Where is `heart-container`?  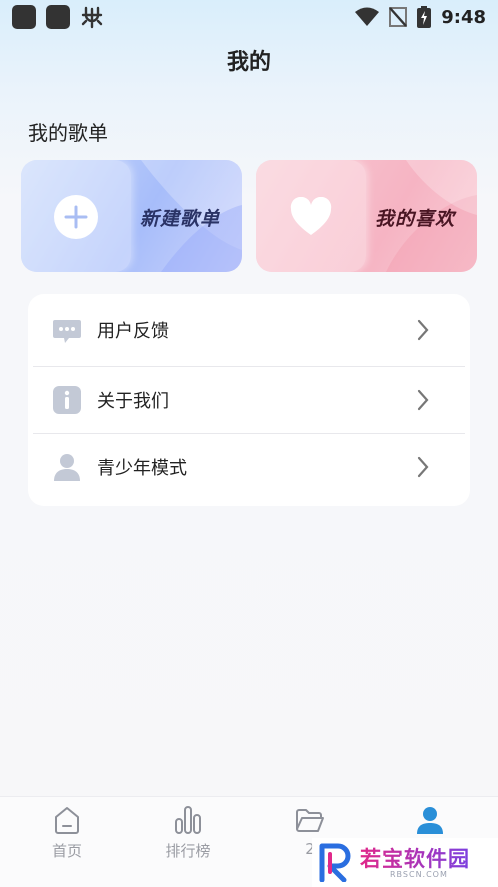 heart-container is located at coordinates (311, 217).